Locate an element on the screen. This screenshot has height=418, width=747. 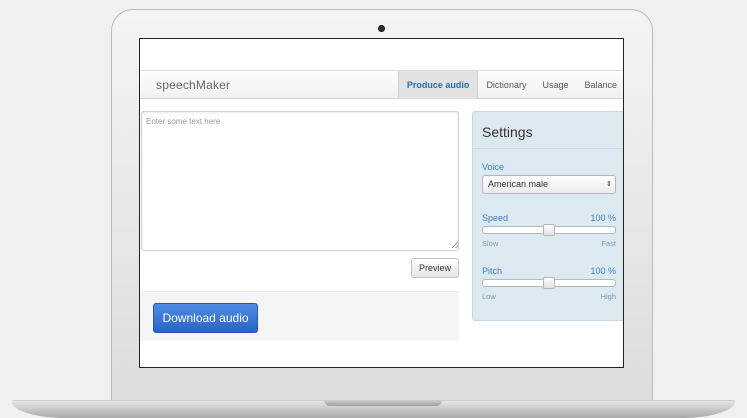
pitch-slider-thumb is located at coordinates (549, 283).